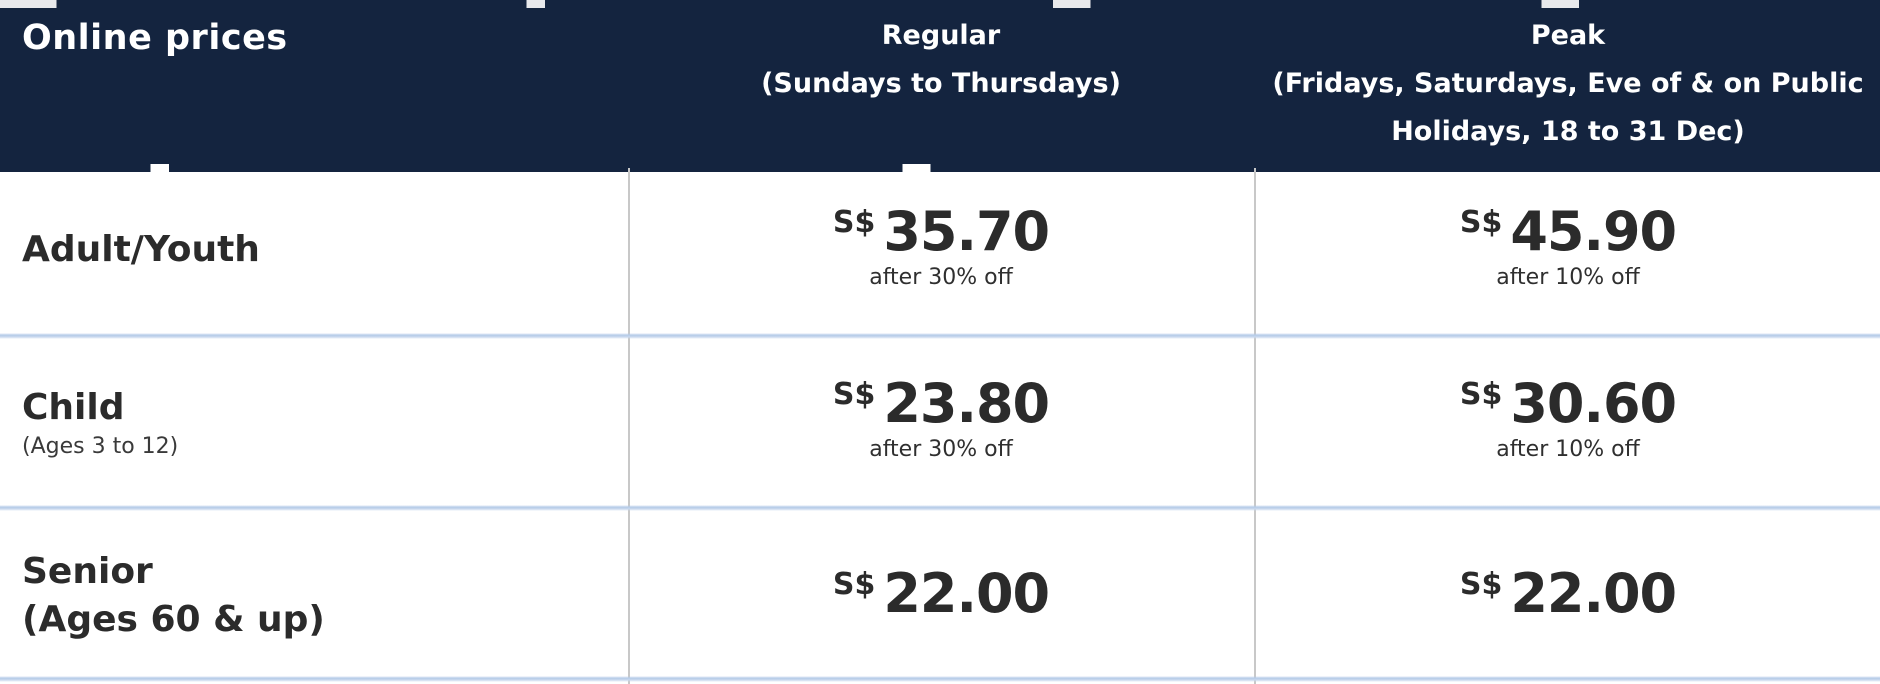 Image resolution: width=1880 pixels, height=684 pixels. What do you see at coordinates (73, 407) in the screenshot?
I see `row-label-text: Child` at bounding box center [73, 407].